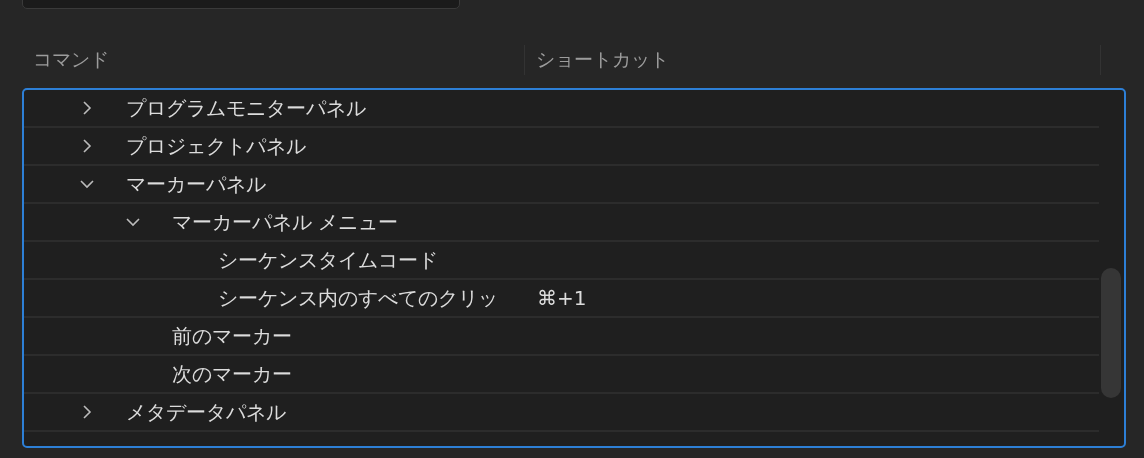  What do you see at coordinates (71, 59) in the screenshot?
I see `column-header: コマンド` at bounding box center [71, 59].